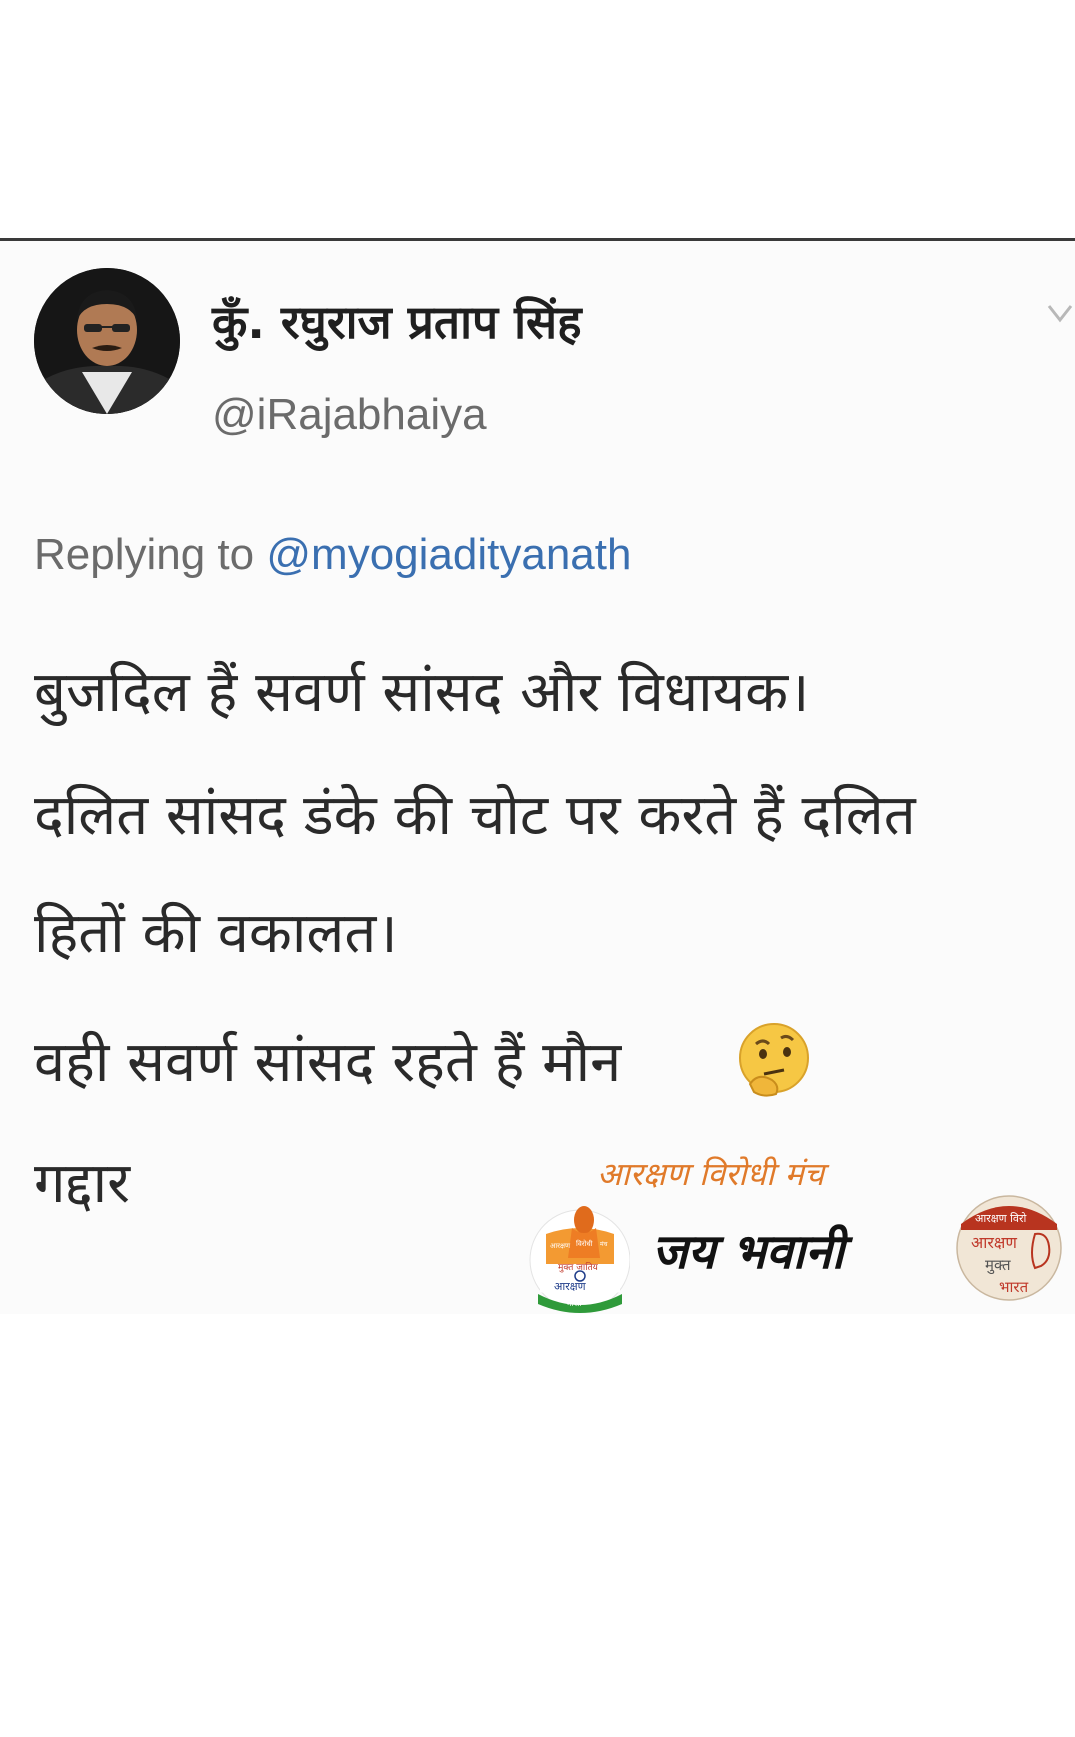  What do you see at coordinates (604, 1244) in the screenshot?
I see `left-logo-text-3: मंच` at bounding box center [604, 1244].